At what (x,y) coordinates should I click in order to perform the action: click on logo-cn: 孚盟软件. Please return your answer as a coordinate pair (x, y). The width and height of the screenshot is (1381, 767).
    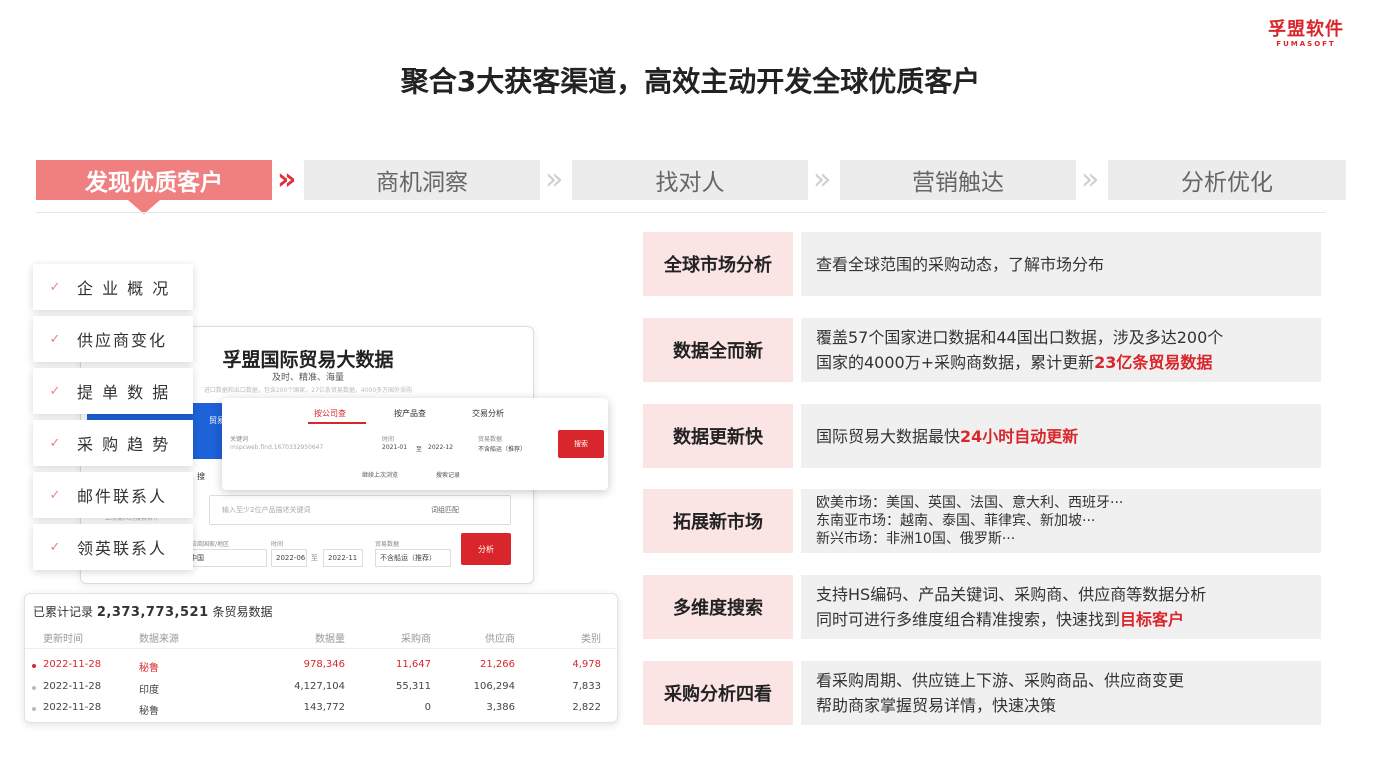
    Looking at the image, I should click on (1306, 29).